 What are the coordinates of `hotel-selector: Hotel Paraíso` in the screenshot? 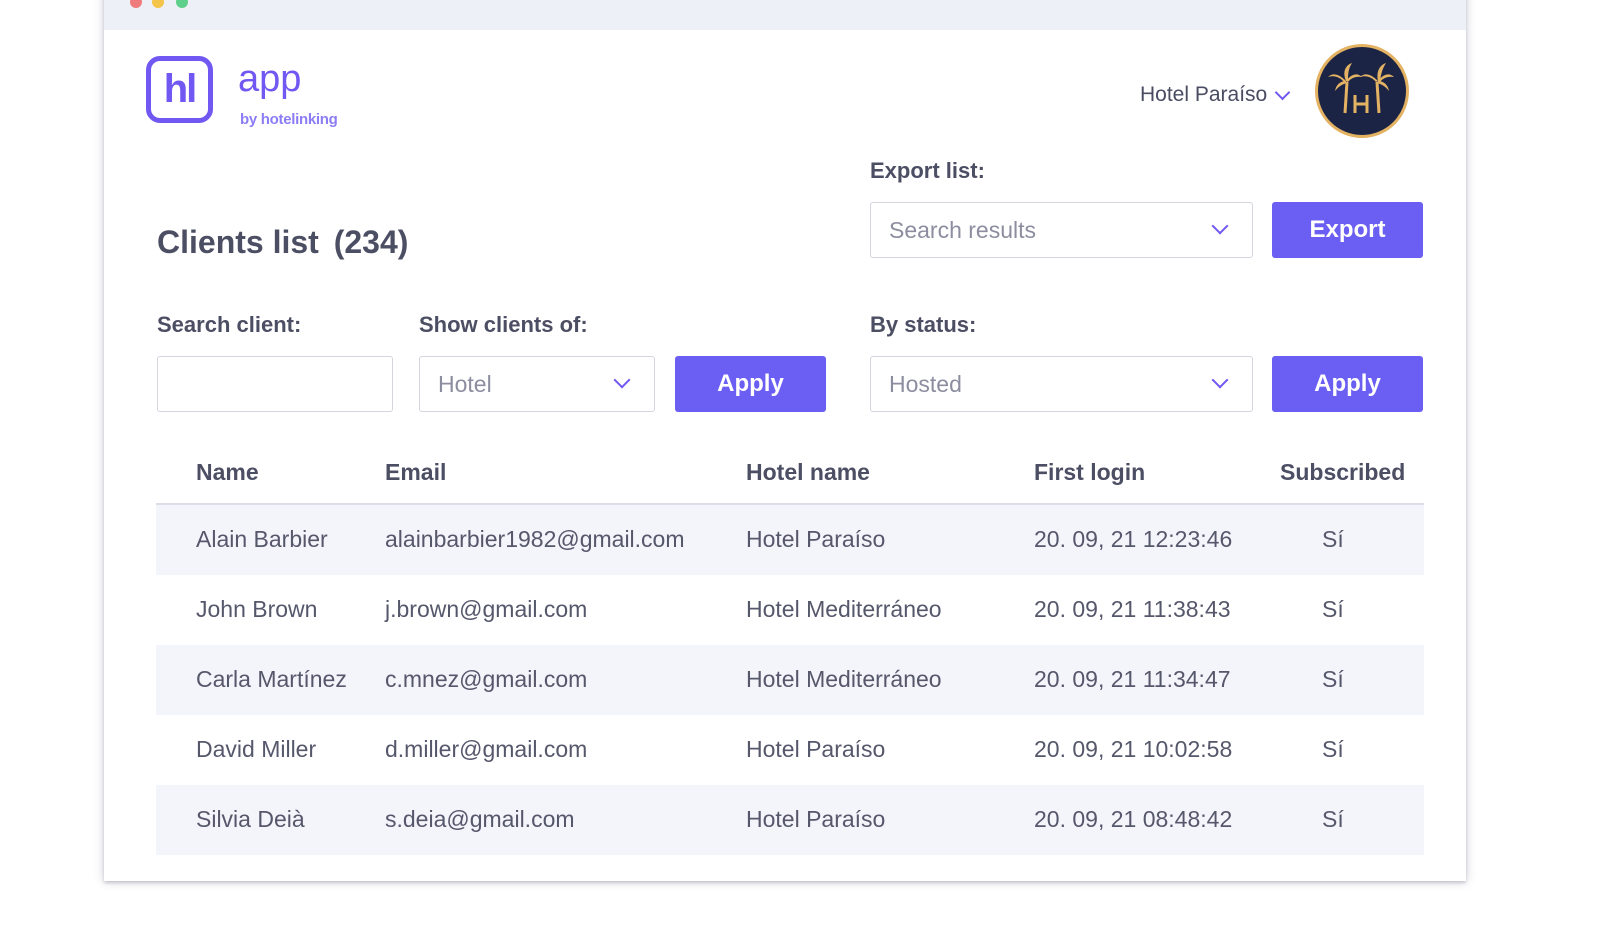 It's located at (1215, 95).